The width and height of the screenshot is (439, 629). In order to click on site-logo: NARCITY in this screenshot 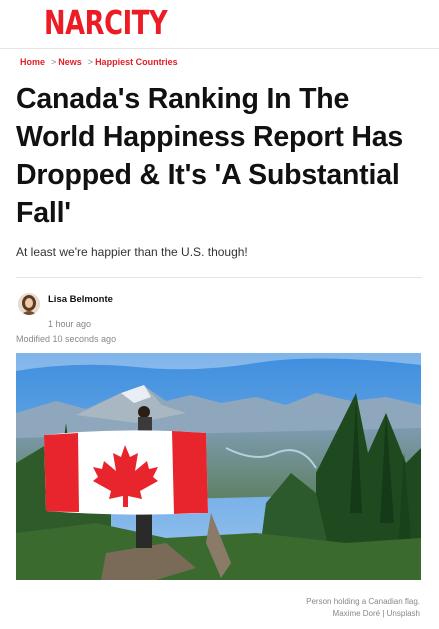, I will do `click(106, 23)`.